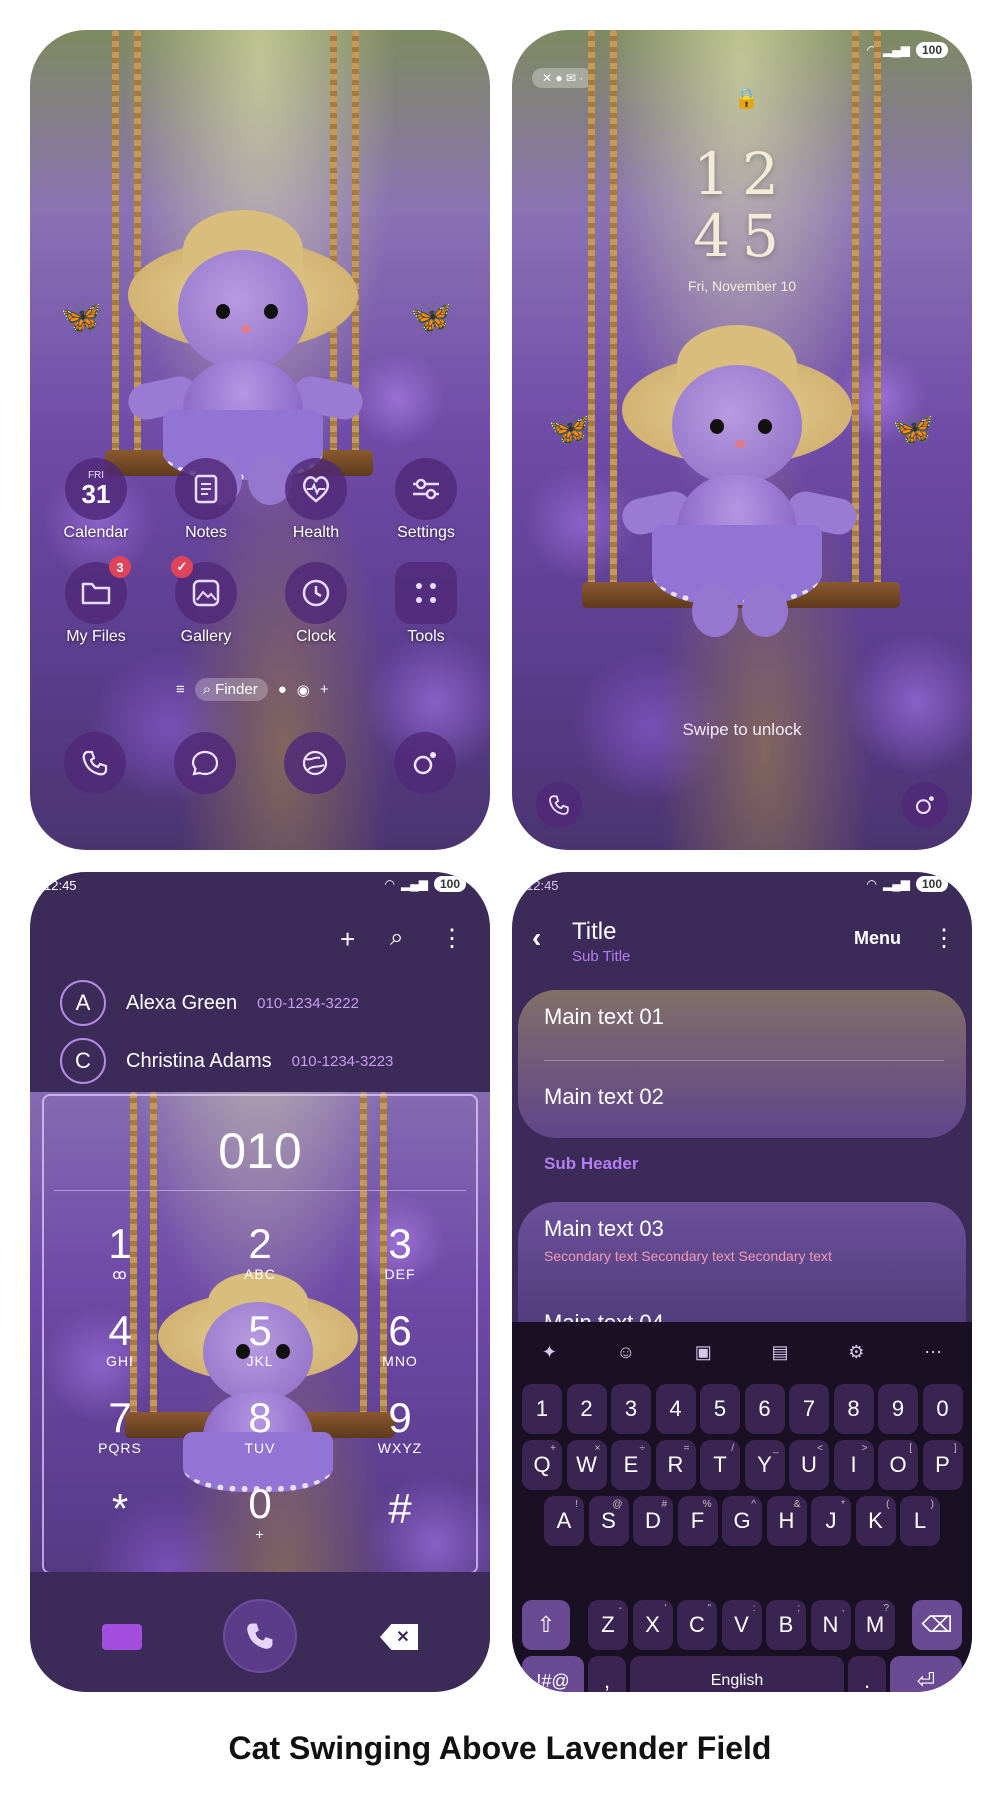 The width and height of the screenshot is (1000, 1816). I want to click on key-y: Y _, so click(764, 1465).